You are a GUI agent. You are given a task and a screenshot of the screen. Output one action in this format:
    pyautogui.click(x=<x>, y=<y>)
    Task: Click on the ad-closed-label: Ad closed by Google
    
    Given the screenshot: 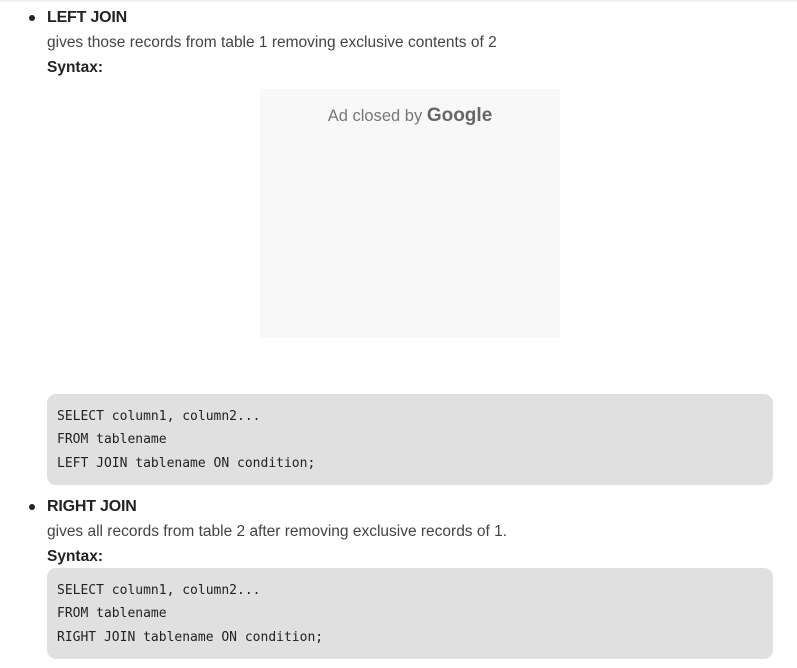 What is the action you would take?
    pyautogui.click(x=410, y=116)
    